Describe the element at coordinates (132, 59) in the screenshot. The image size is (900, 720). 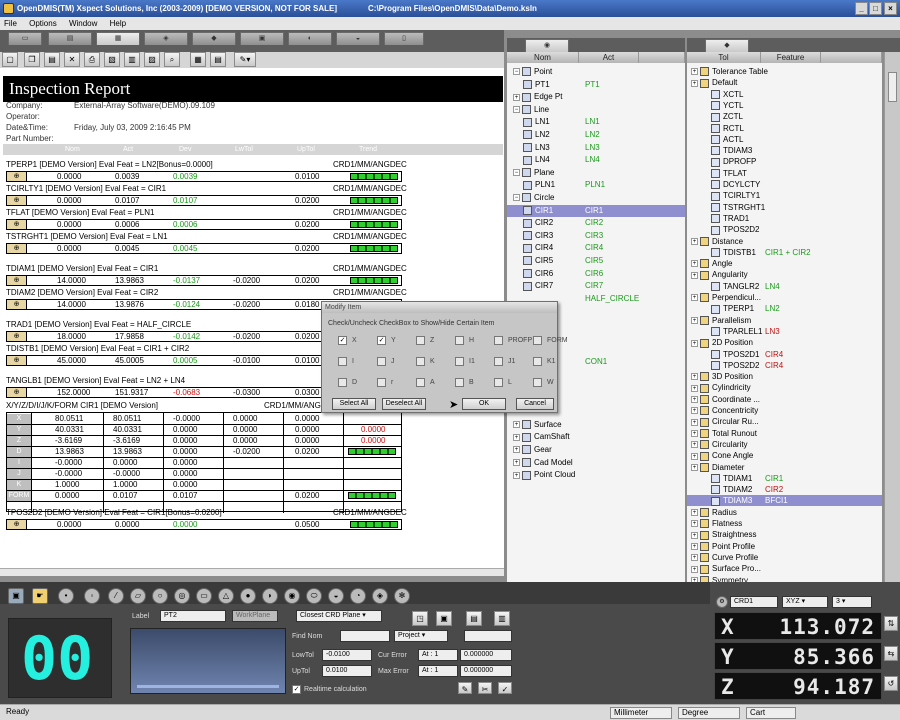
I see `page-icon: ▥` at that location.